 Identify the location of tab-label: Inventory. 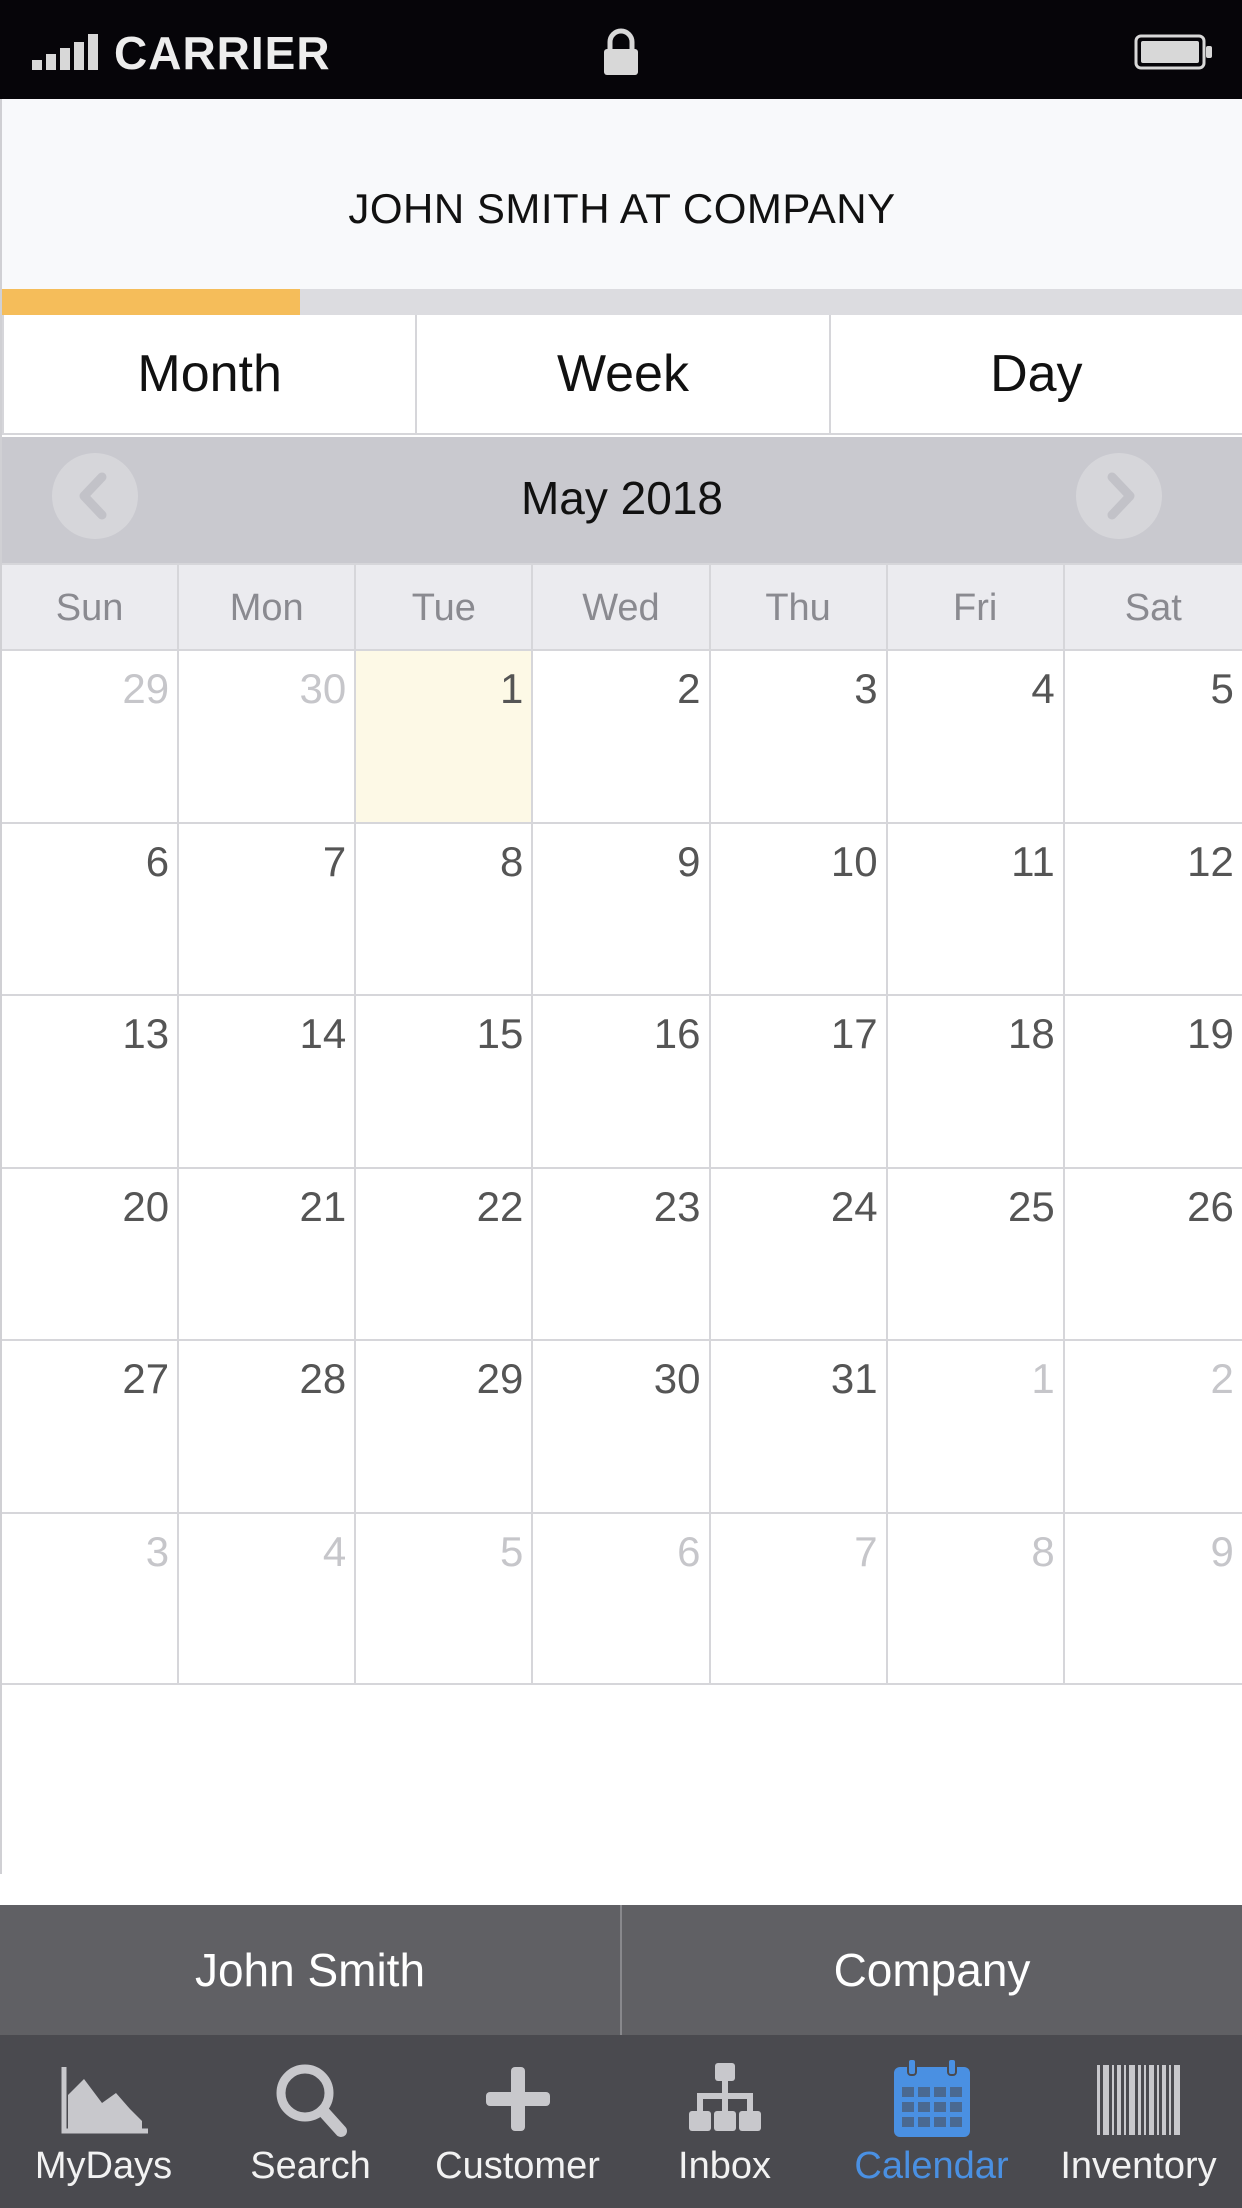
(1138, 2166).